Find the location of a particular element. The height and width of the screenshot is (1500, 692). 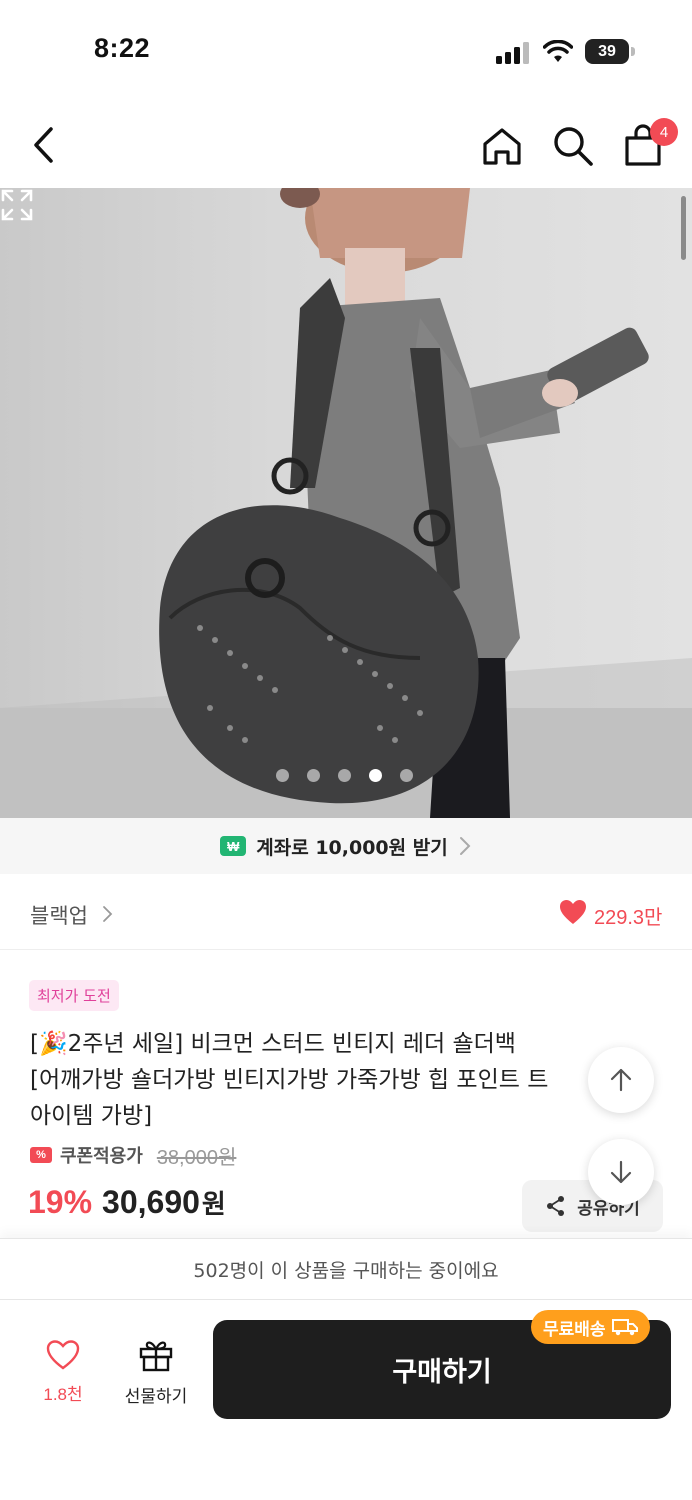

gift-button: 선물하기 is located at coordinates (156, 1372).